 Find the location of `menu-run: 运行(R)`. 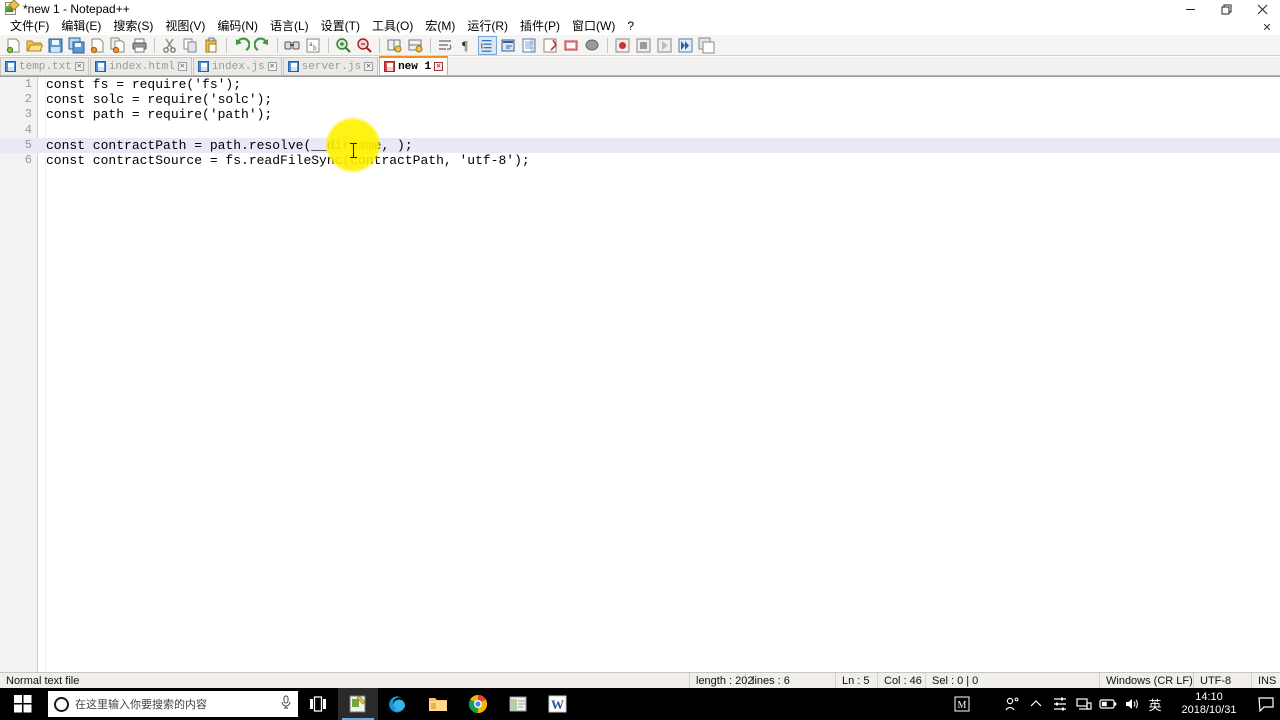

menu-run: 运行(R) is located at coordinates (487, 26).